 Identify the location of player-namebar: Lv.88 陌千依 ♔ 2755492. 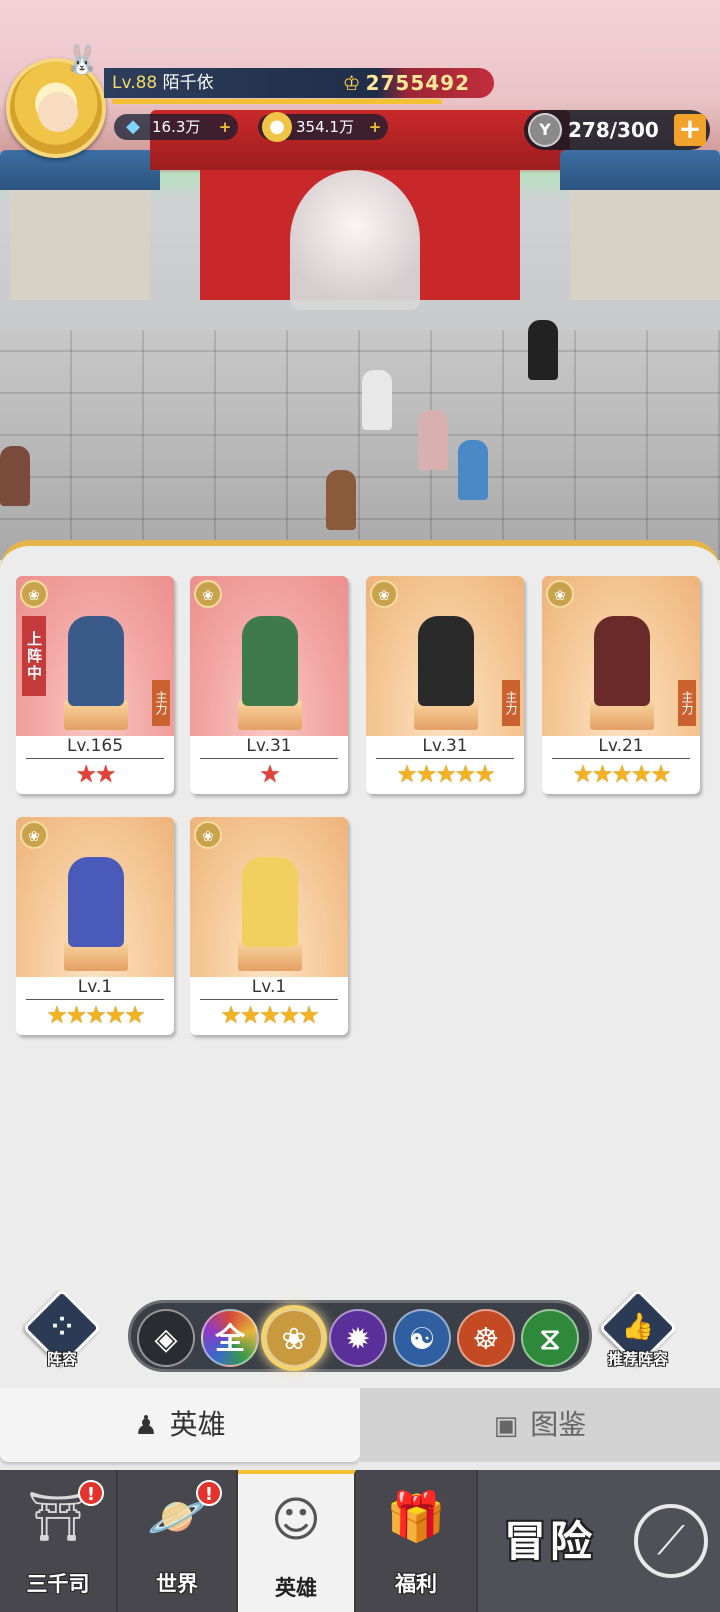
(299, 83).